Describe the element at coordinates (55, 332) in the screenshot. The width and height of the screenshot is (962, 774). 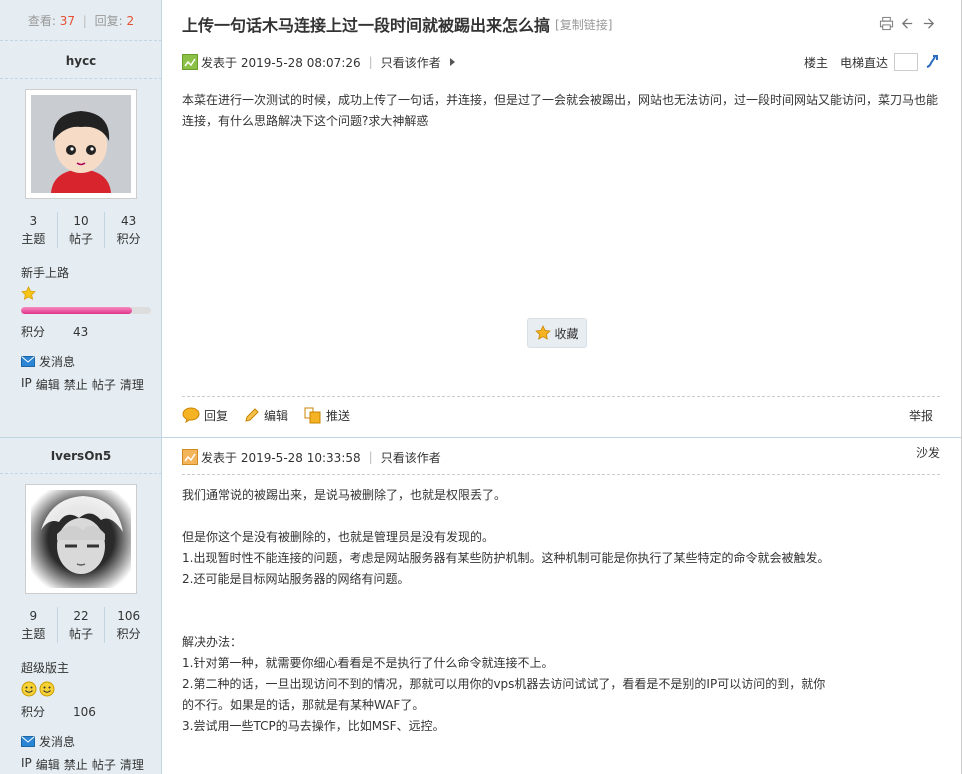
I see `score-row: 积分 43` at that location.